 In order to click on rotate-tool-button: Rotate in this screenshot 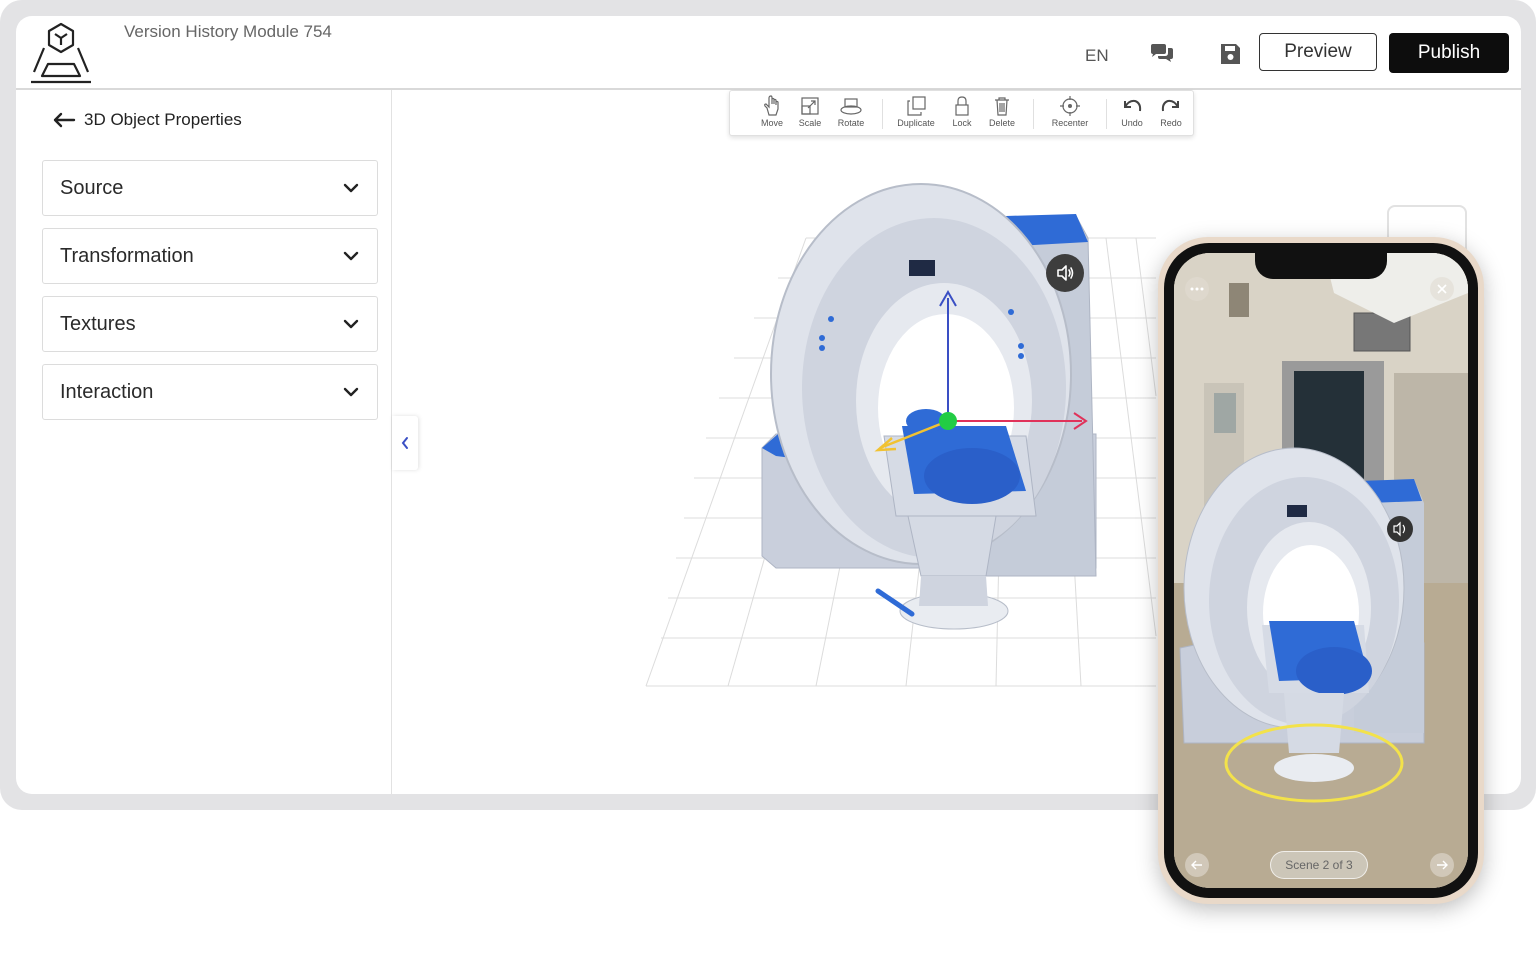, I will do `click(851, 114)`.